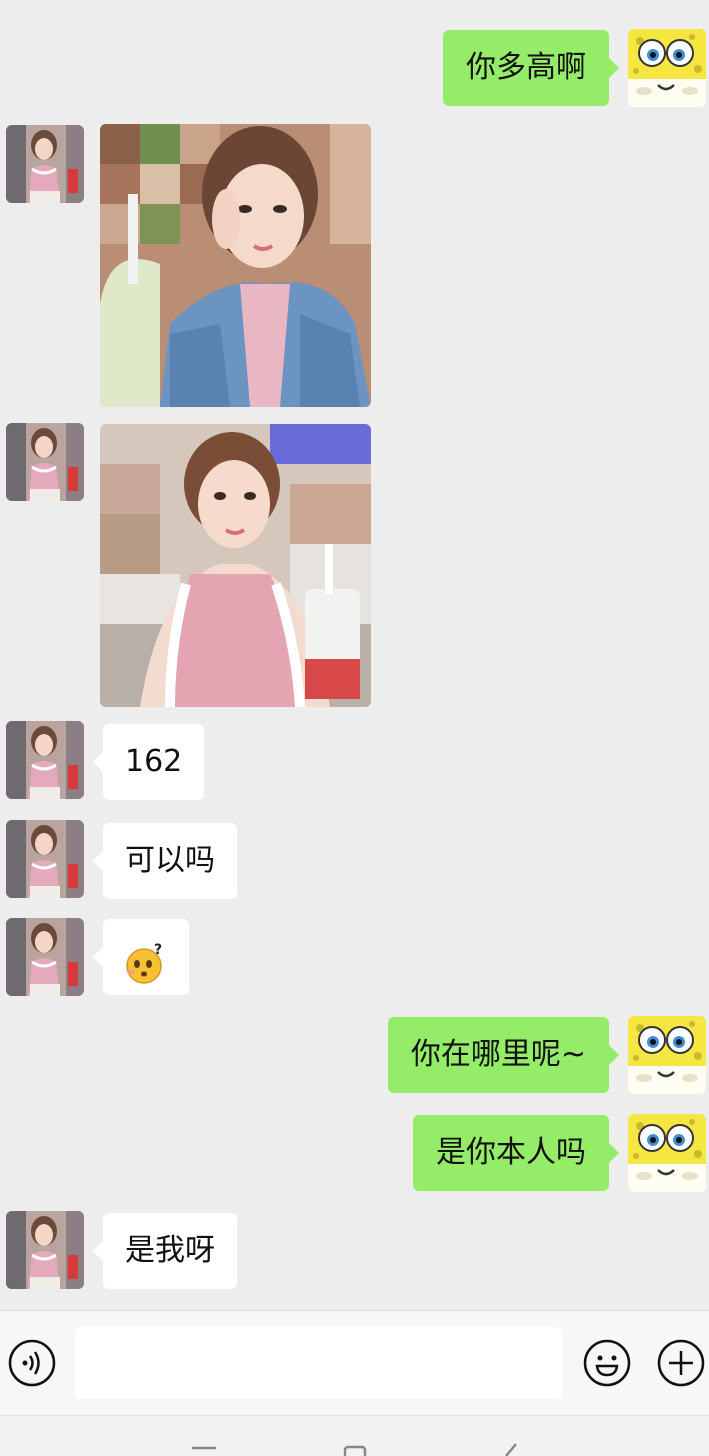  I want to click on message-text: 162, so click(154, 761).